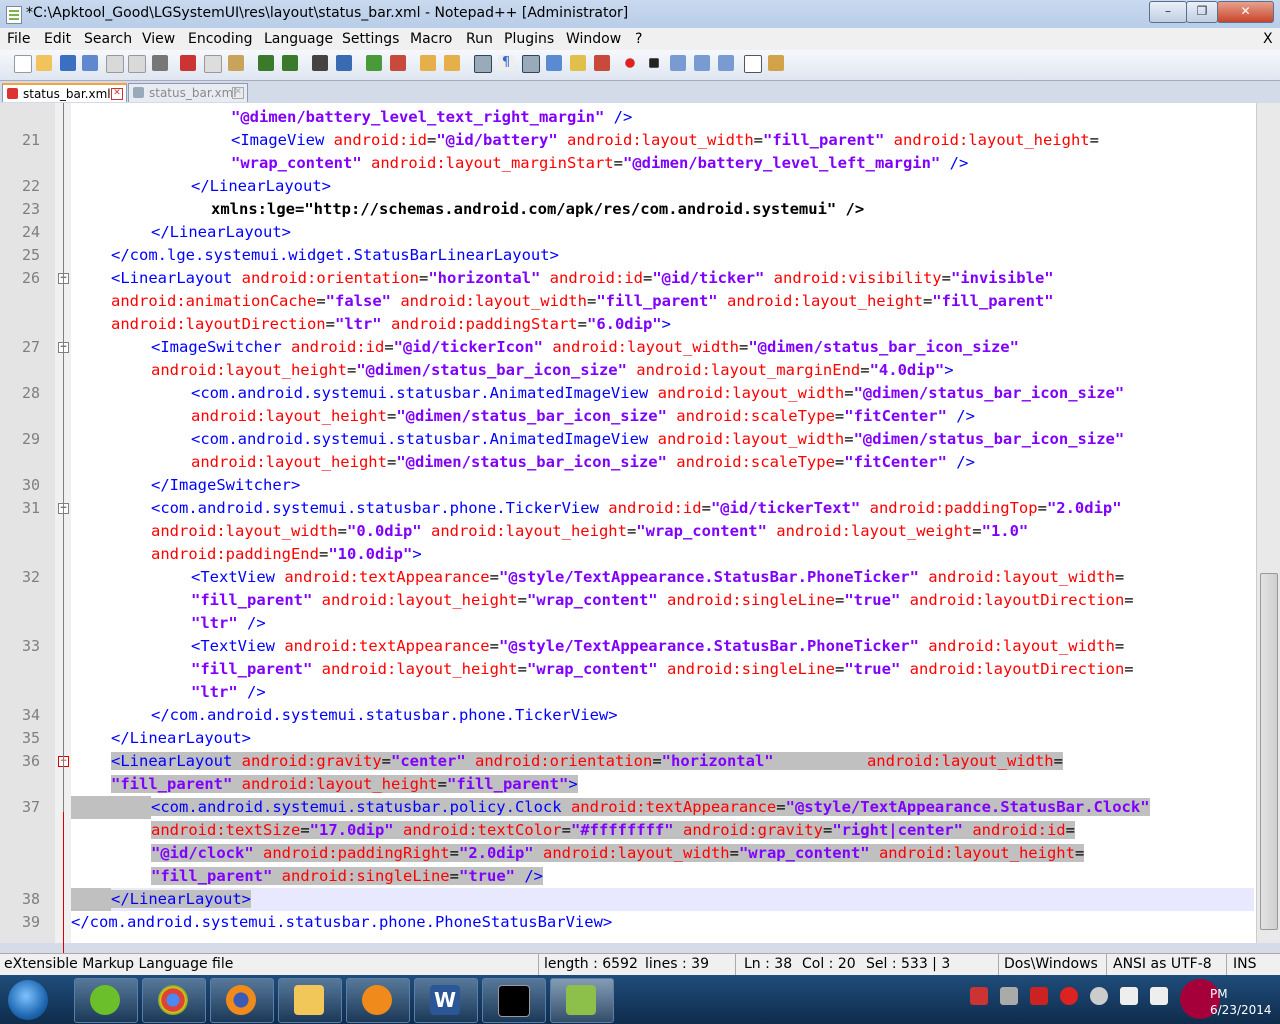 The width and height of the screenshot is (1280, 1024). Describe the element at coordinates (479, 39) in the screenshot. I see `menu-run: Run` at that location.